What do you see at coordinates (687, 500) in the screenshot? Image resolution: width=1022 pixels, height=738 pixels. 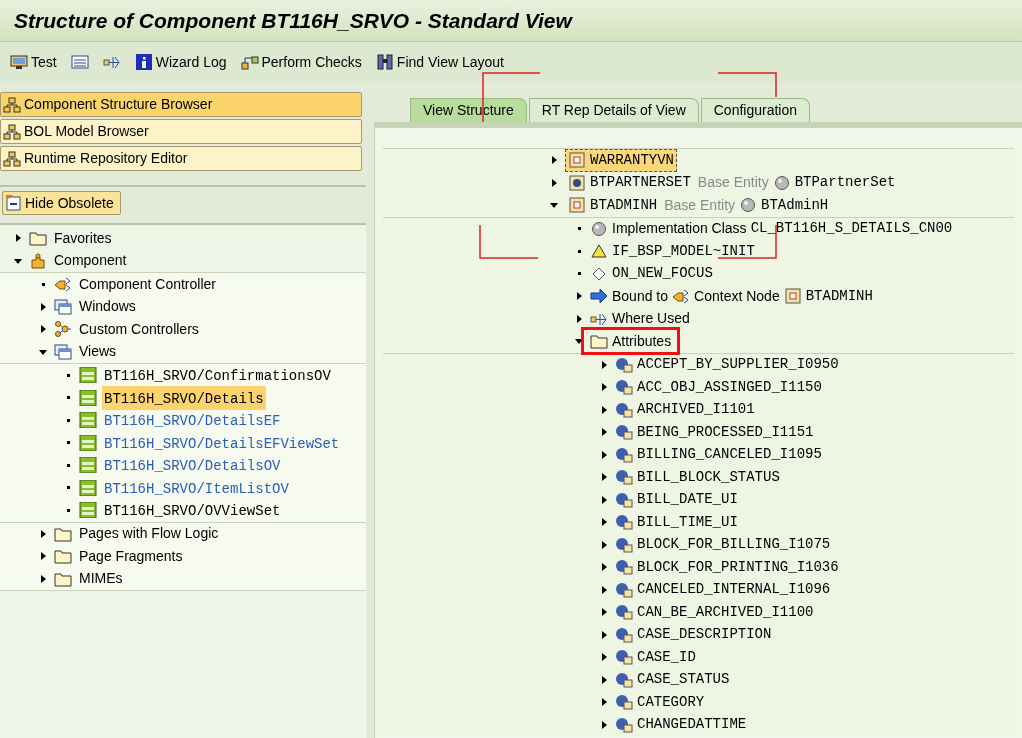 I see `tree-item: BILL_DATE_UI` at bounding box center [687, 500].